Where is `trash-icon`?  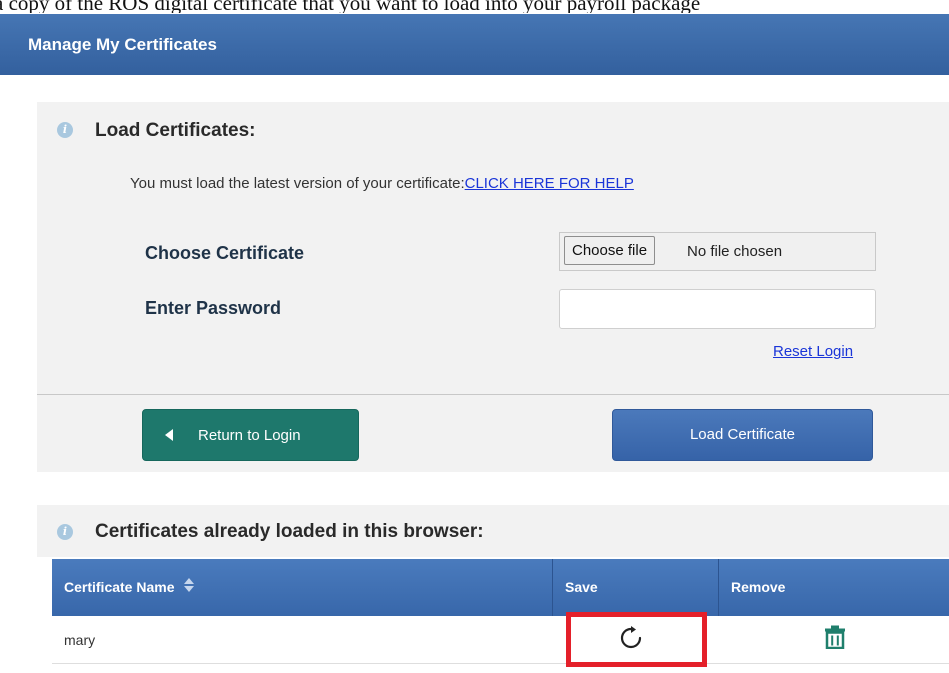 trash-icon is located at coordinates (835, 637).